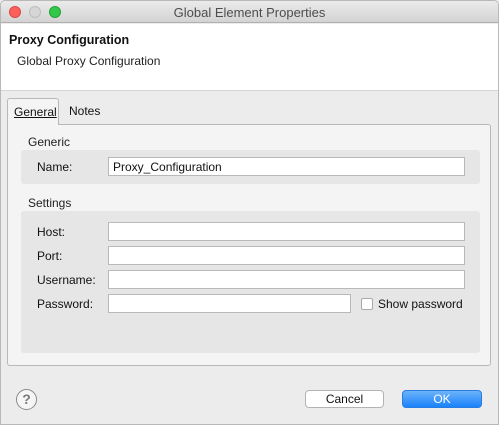 Image resolution: width=499 pixels, height=425 pixels. I want to click on tab-general-label: General, so click(35, 112).